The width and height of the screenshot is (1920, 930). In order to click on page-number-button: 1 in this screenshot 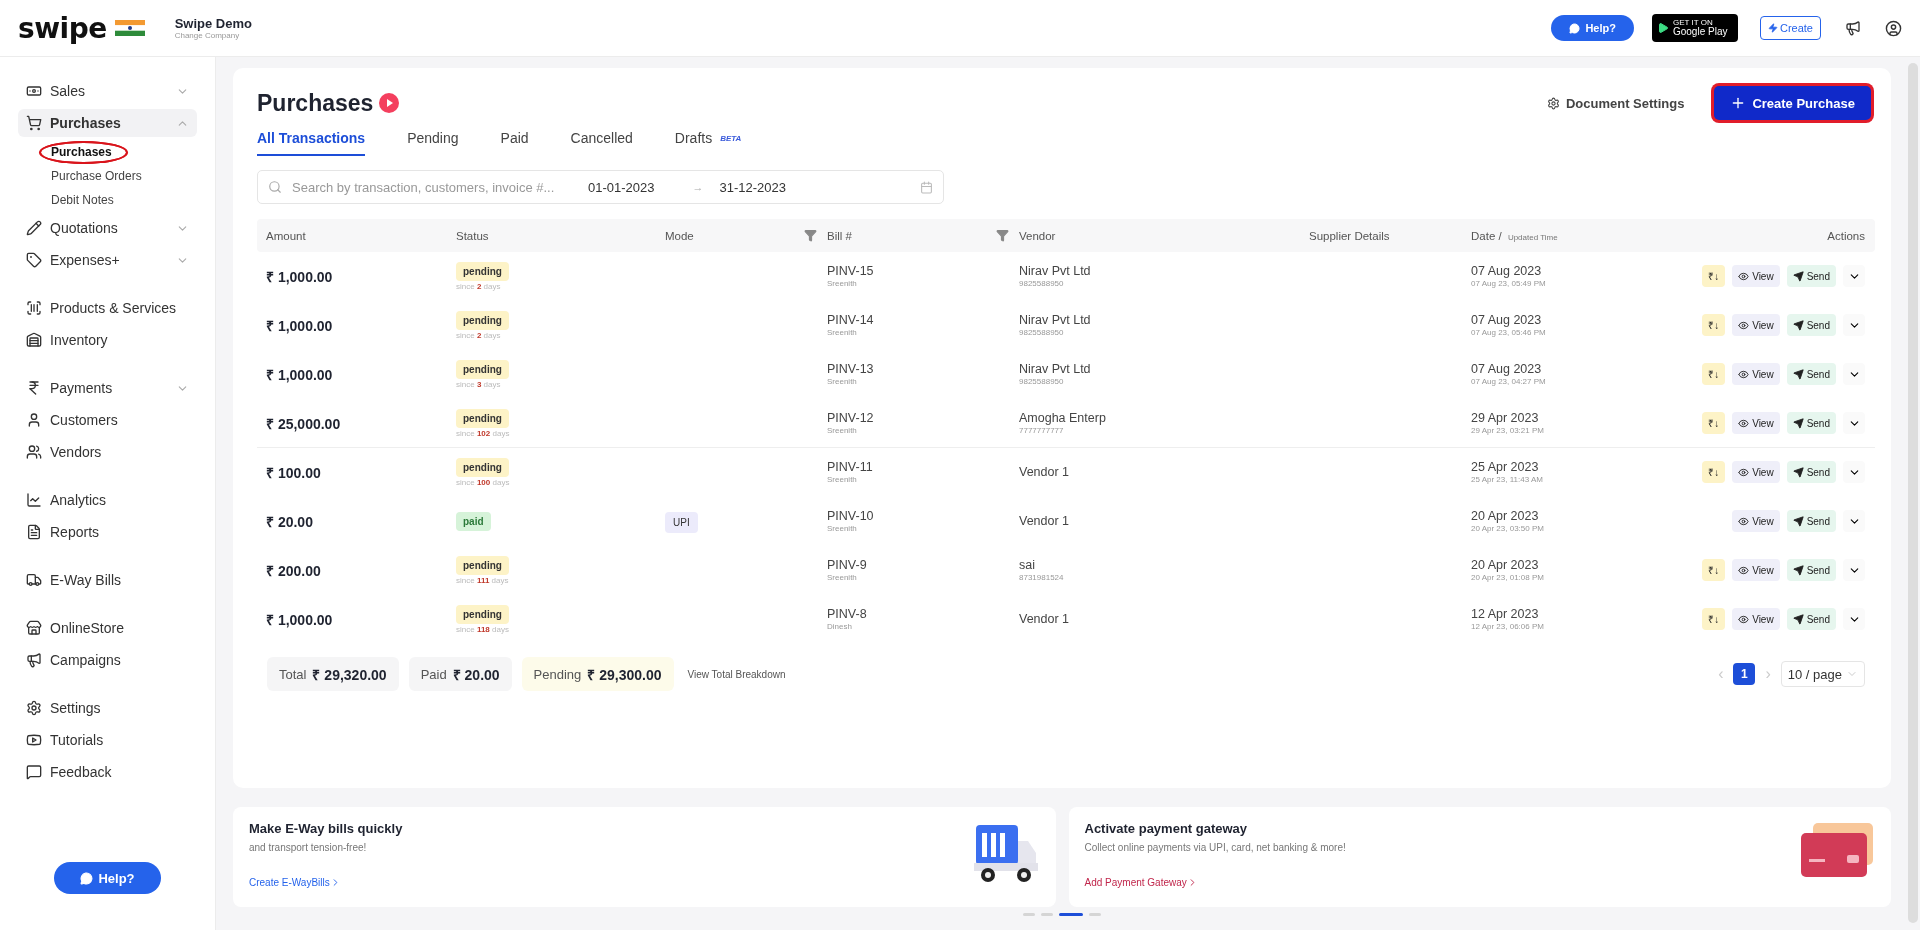, I will do `click(1744, 674)`.